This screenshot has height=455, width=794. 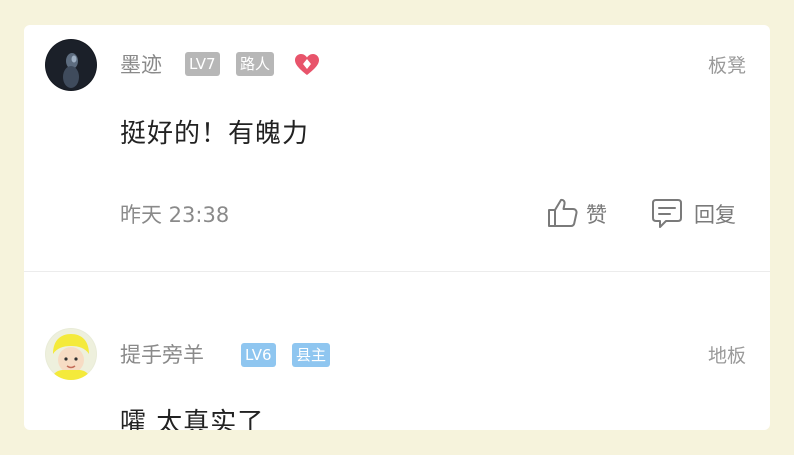 I want to click on reply-label: 回复, so click(x=715, y=215).